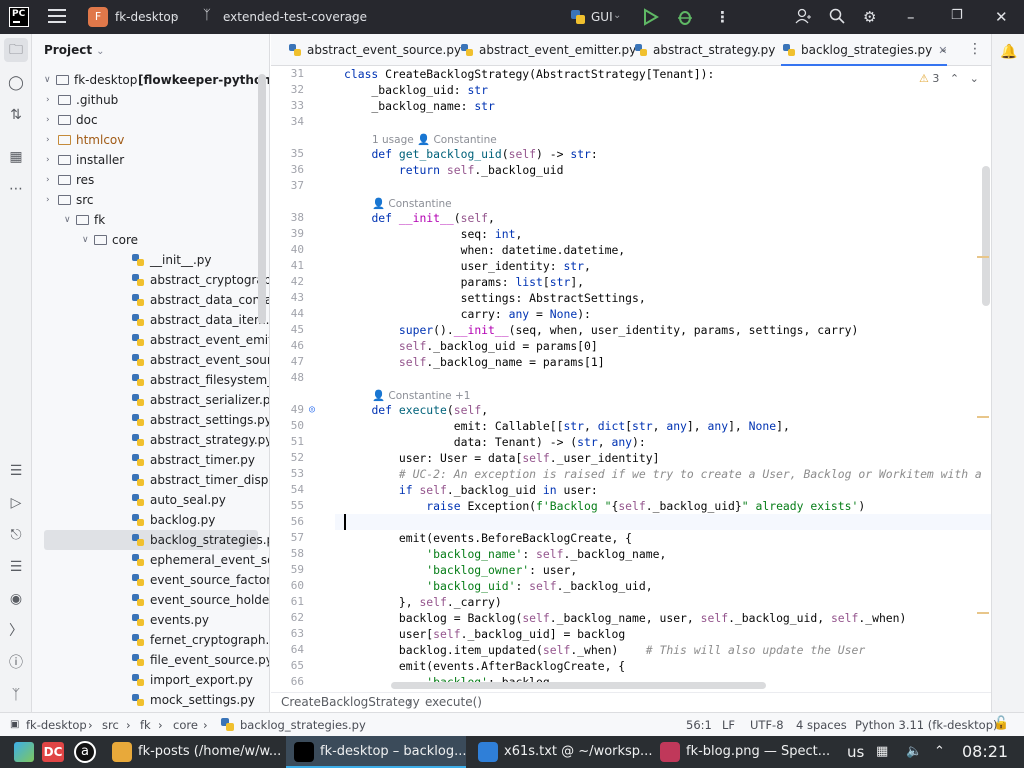 The height and width of the screenshot is (768, 1024). I want to click on file-item: event_source_holder.py, so click(150, 600).